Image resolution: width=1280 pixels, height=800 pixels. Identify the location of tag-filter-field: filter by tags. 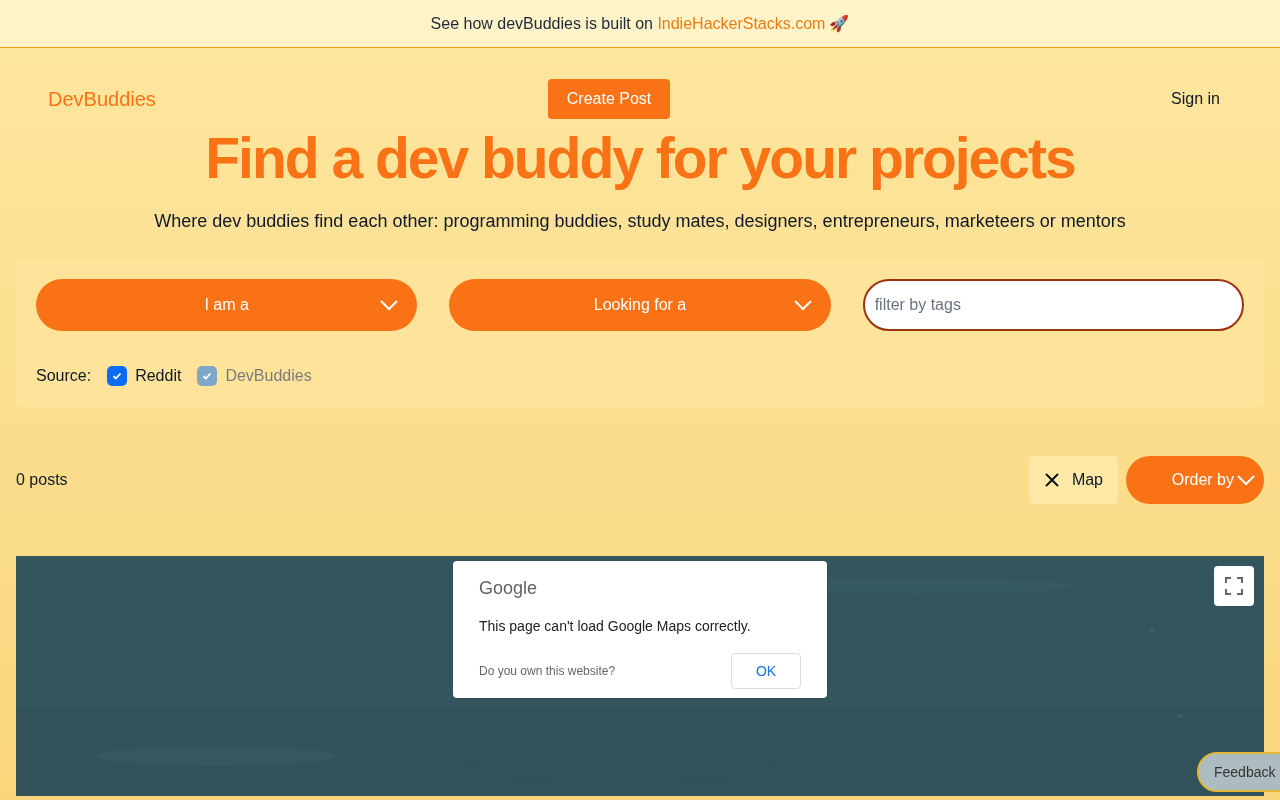
(1053, 305).